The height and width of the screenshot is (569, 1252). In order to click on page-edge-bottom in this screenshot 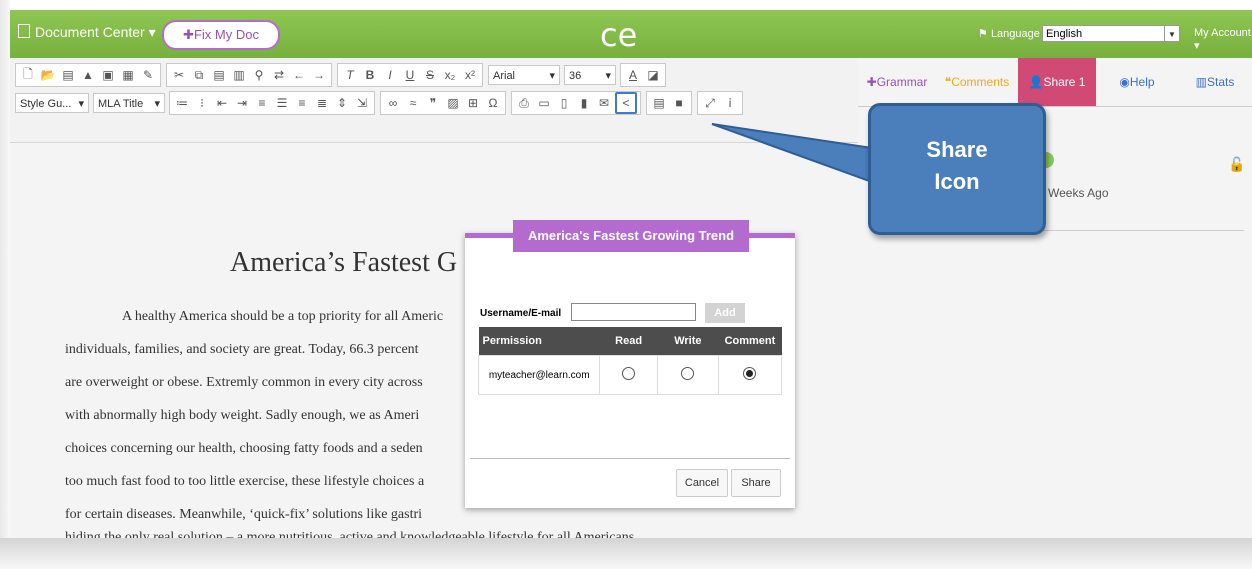, I will do `click(626, 553)`.